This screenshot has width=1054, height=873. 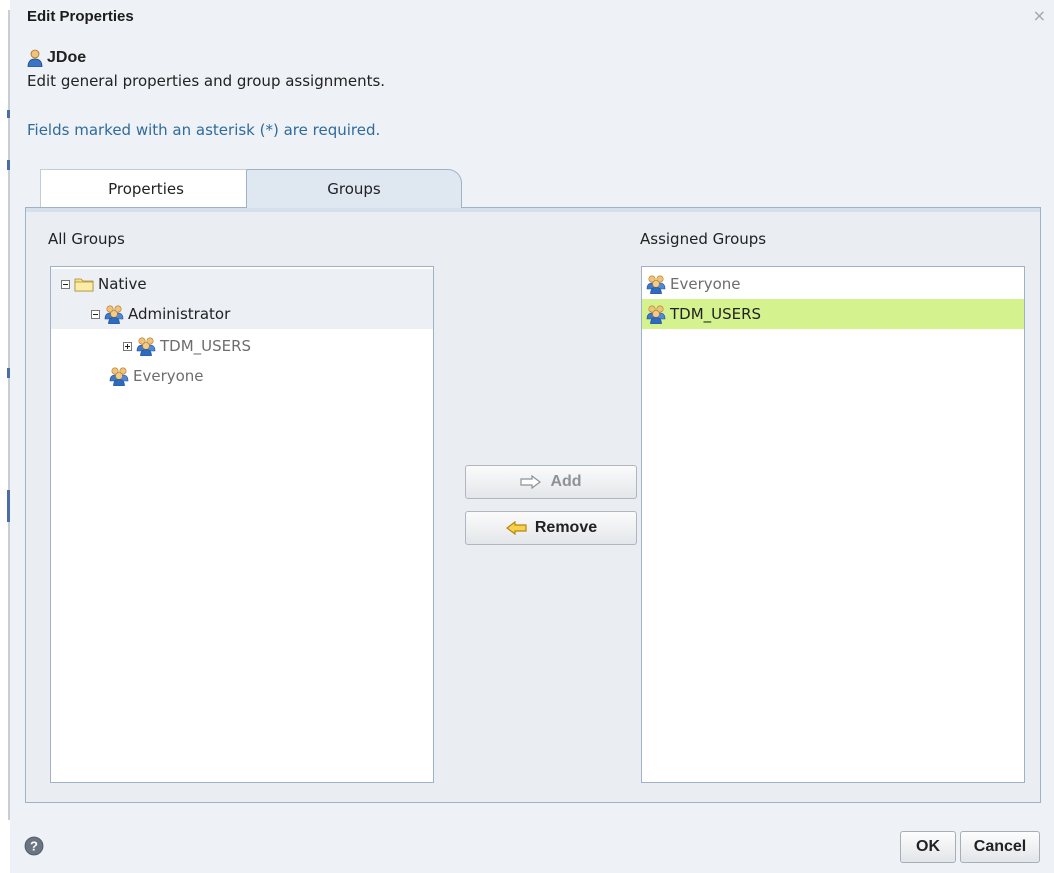 I want to click on ok-button-label: OK, so click(x=928, y=846).